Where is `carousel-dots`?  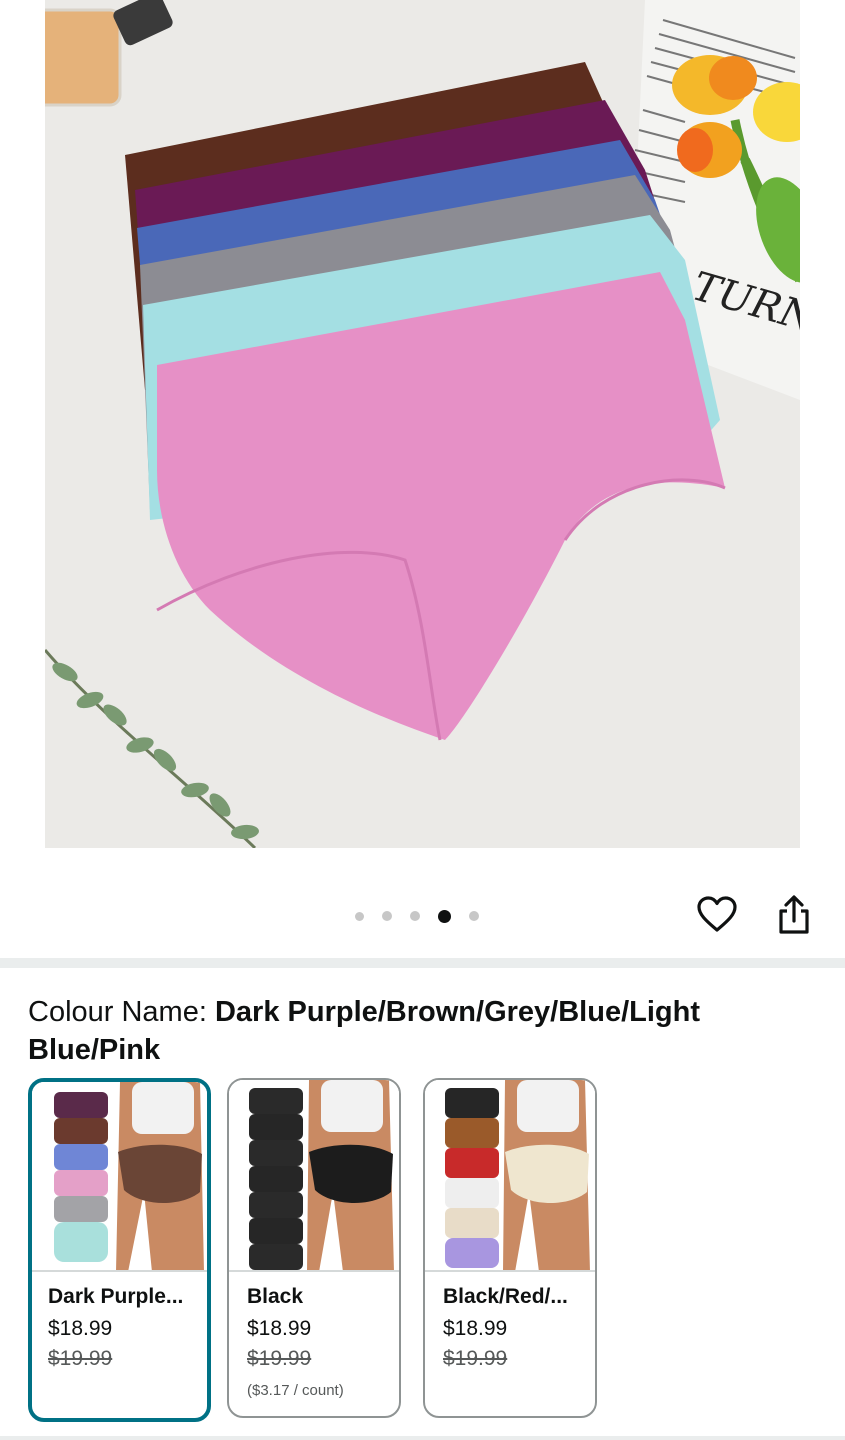
carousel-dots is located at coordinates (417, 916).